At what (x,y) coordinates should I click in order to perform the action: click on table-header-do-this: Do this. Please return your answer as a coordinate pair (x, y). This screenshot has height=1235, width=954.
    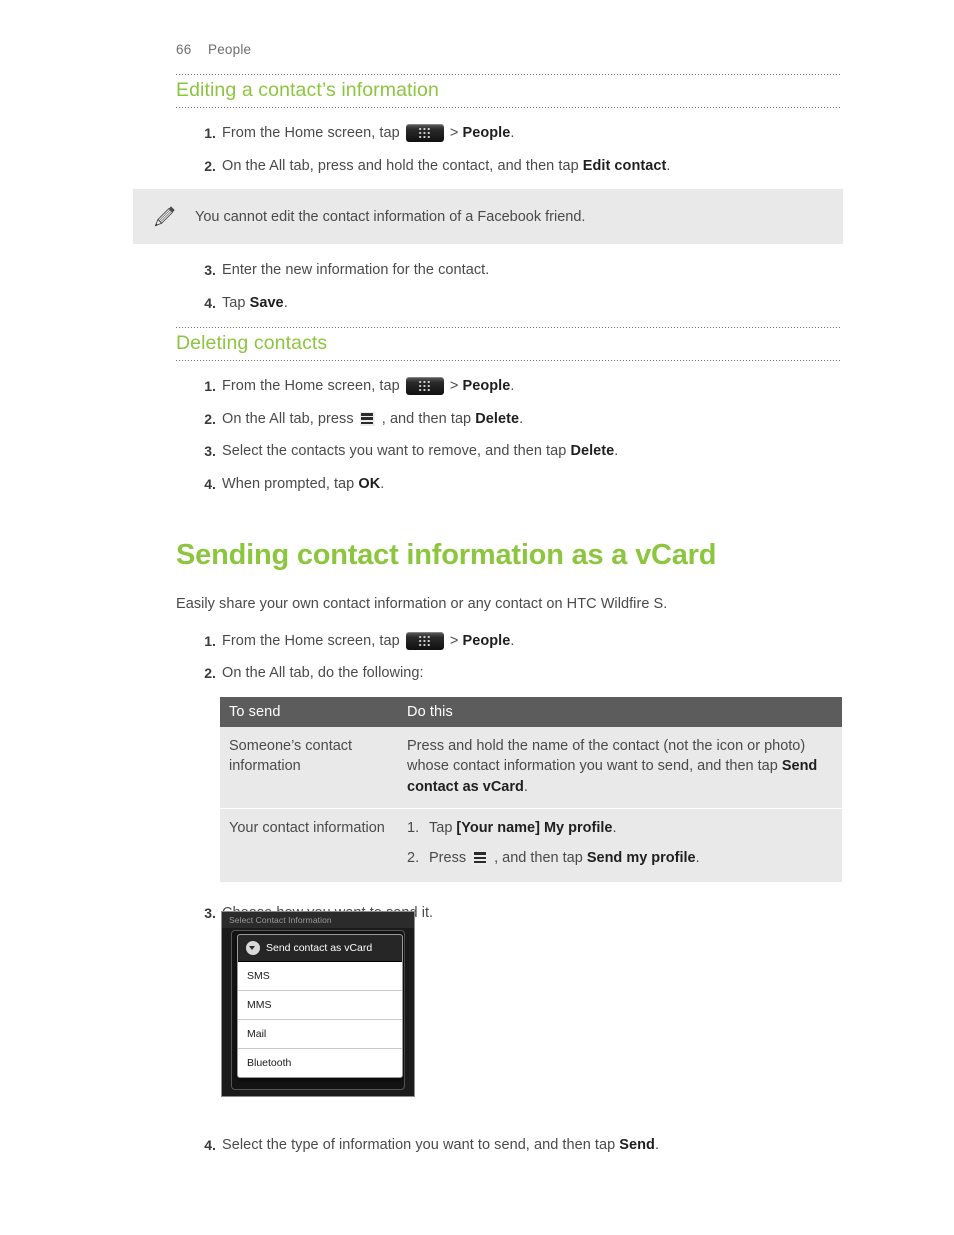
    Looking at the image, I should click on (620, 711).